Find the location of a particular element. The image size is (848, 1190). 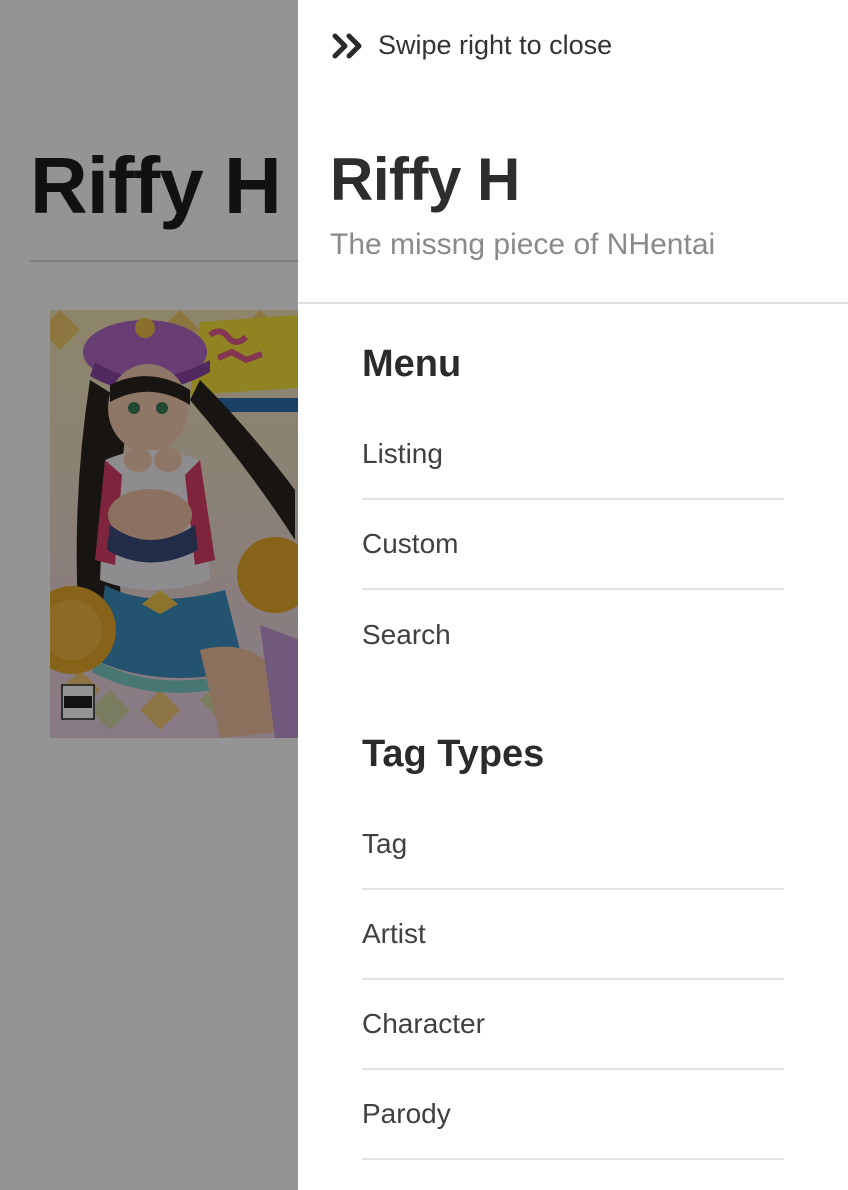

tag-type-item-character: Character is located at coordinates (573, 1025).